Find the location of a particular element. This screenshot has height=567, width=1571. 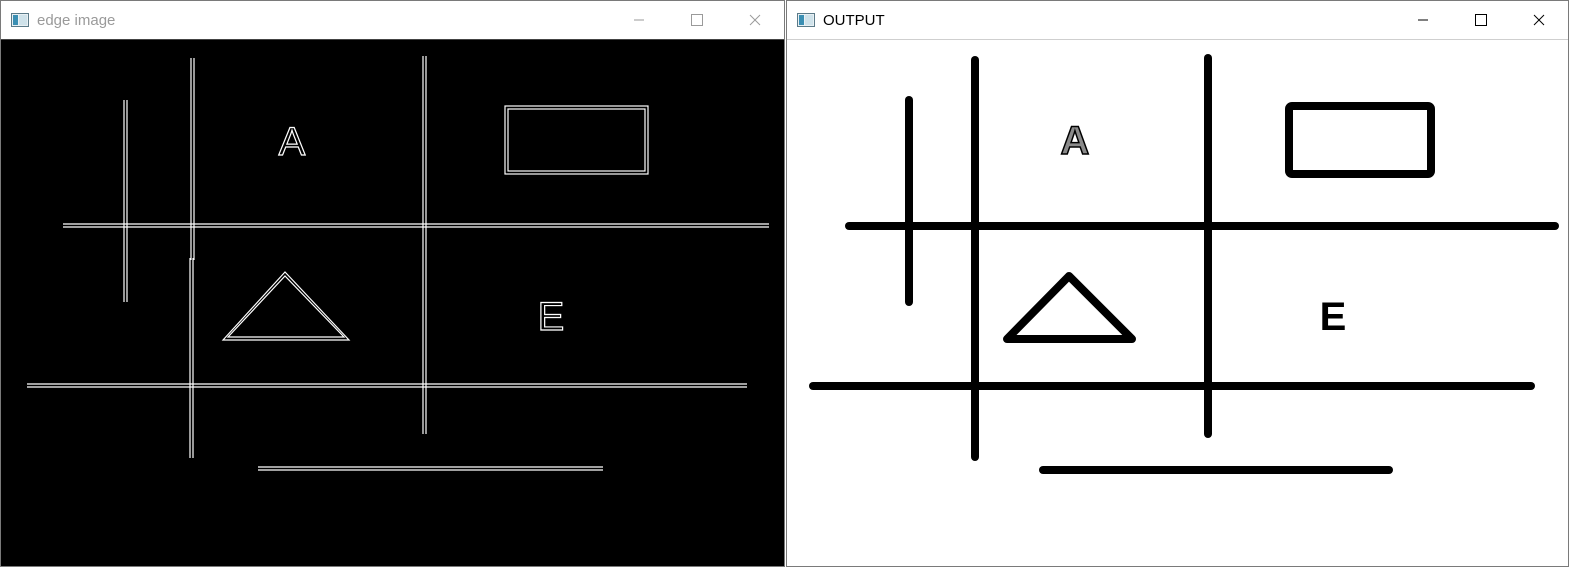

output-letter-e: E is located at coordinates (1333, 317).